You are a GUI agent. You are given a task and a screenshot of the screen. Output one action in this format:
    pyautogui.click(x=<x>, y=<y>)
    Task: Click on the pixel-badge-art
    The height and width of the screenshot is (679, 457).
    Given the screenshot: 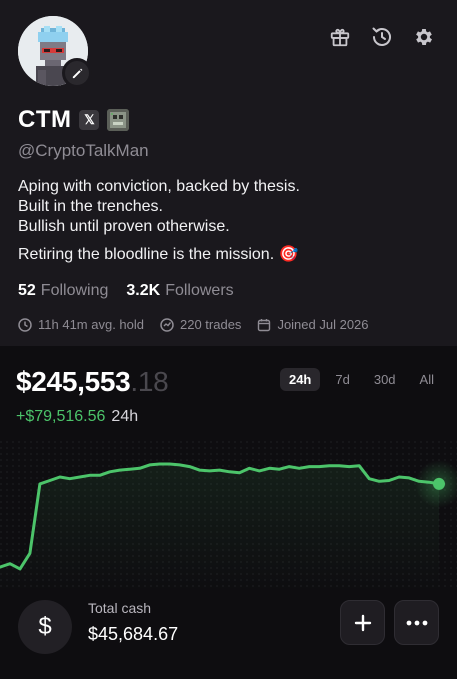 What is the action you would take?
    pyautogui.click(x=118, y=120)
    